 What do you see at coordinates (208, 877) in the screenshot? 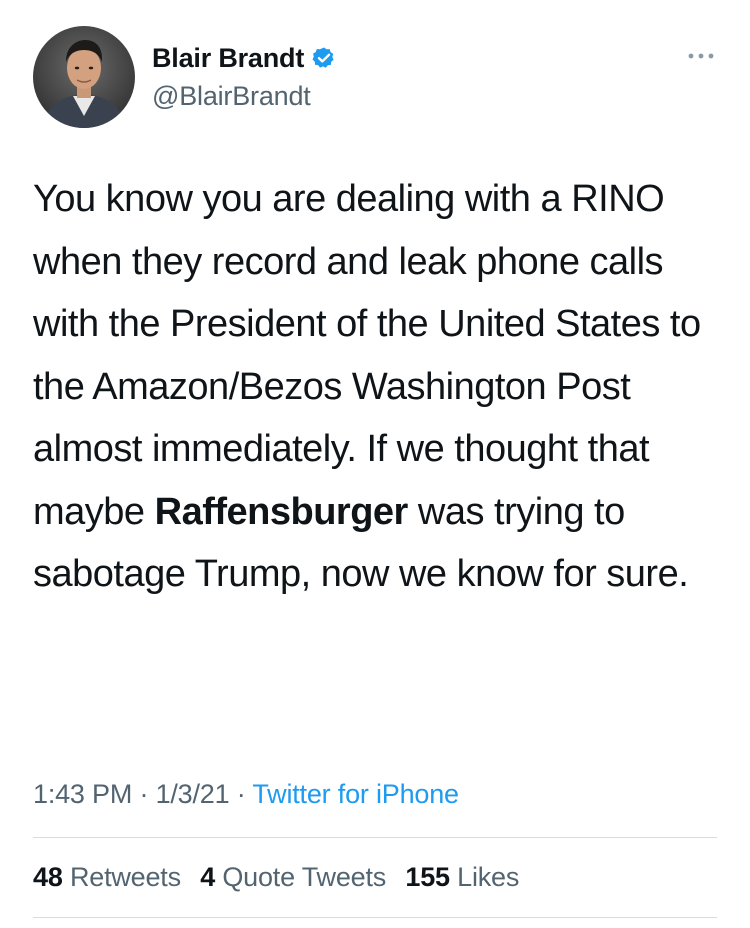
I see `quote-tweets-count: 4` at bounding box center [208, 877].